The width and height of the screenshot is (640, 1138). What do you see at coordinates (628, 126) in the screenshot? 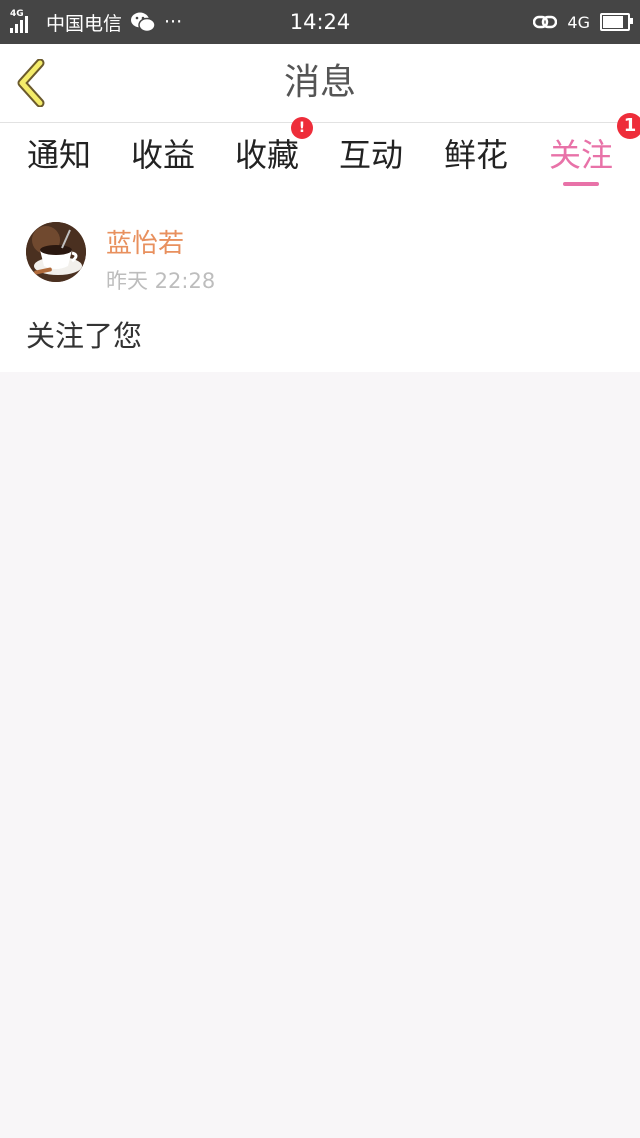
I see `unread-count-badge: 1` at bounding box center [628, 126].